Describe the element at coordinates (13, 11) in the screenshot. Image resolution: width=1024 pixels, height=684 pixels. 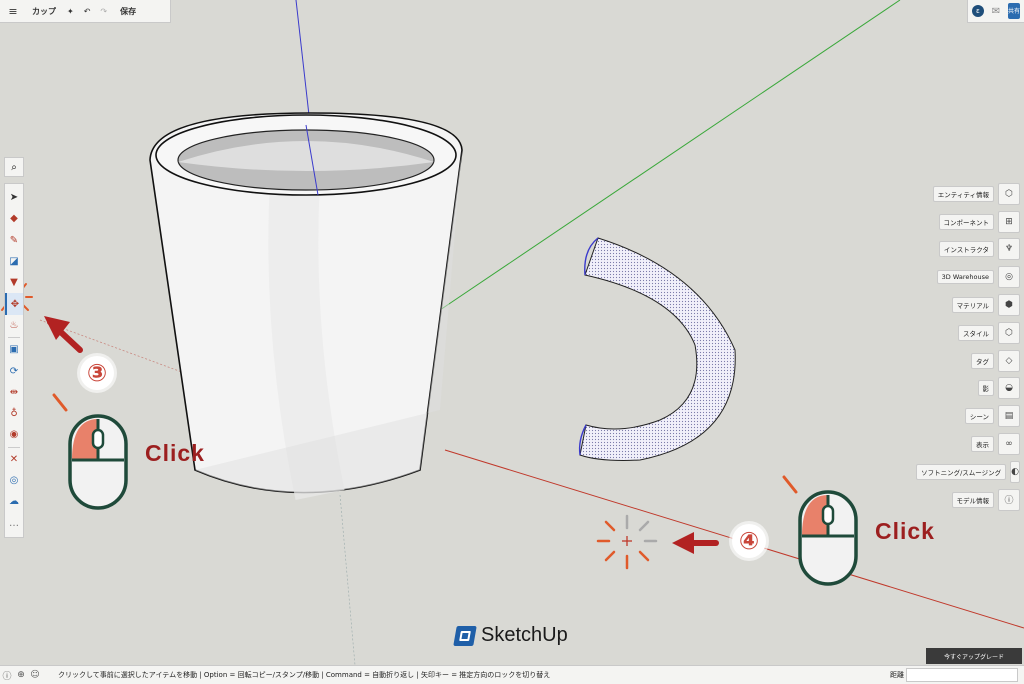
I see `hamburger-menu-icon: ≡` at that location.